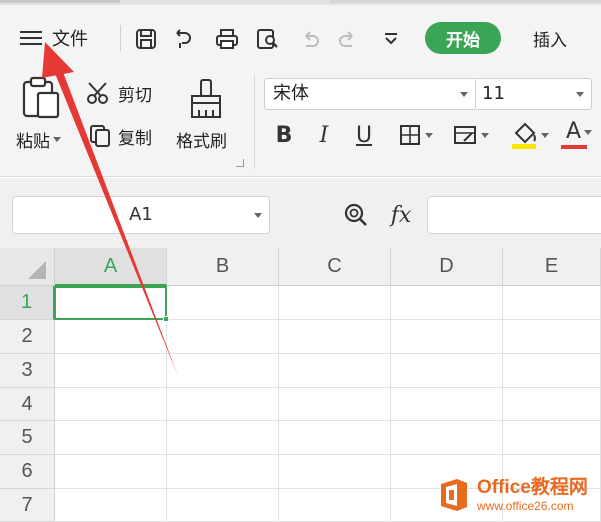  I want to click on copy-button: 复制, so click(120, 136).